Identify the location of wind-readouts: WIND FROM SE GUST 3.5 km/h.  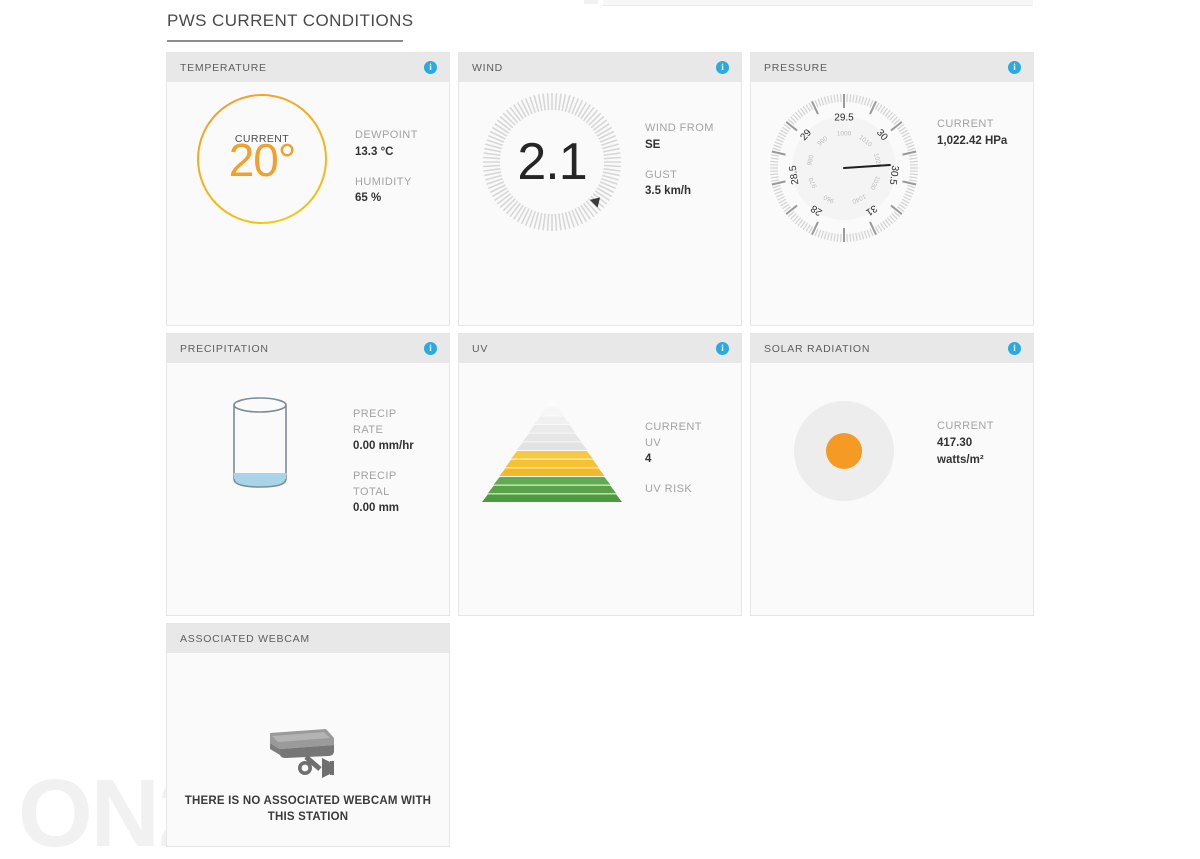
(693, 145).